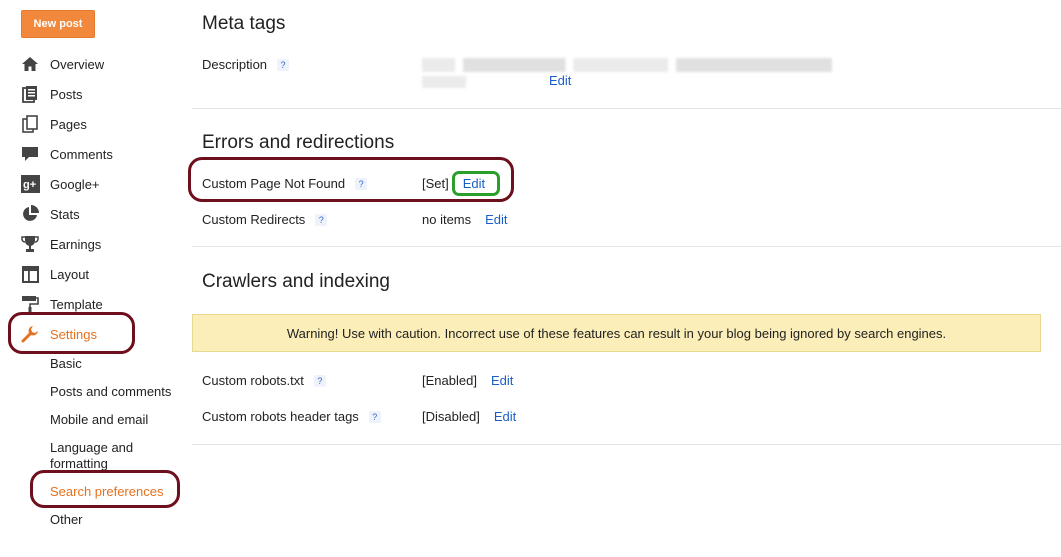 Image resolution: width=1061 pixels, height=557 pixels. What do you see at coordinates (30, 154) in the screenshot?
I see `comment-icon` at bounding box center [30, 154].